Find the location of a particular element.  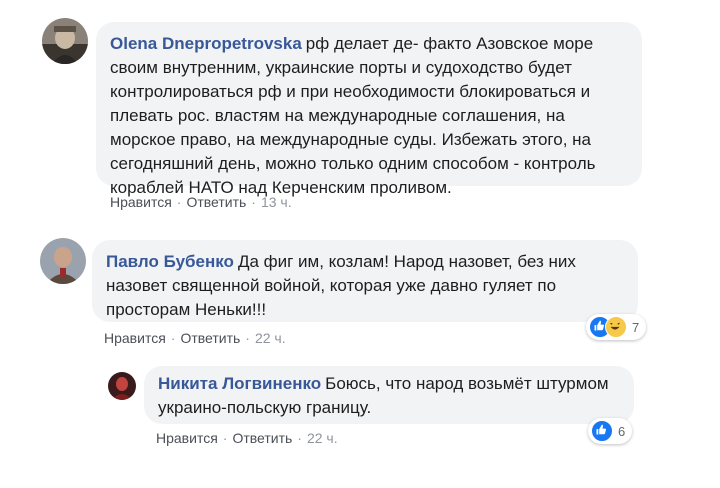

haha-reaction-icon is located at coordinates (616, 327).